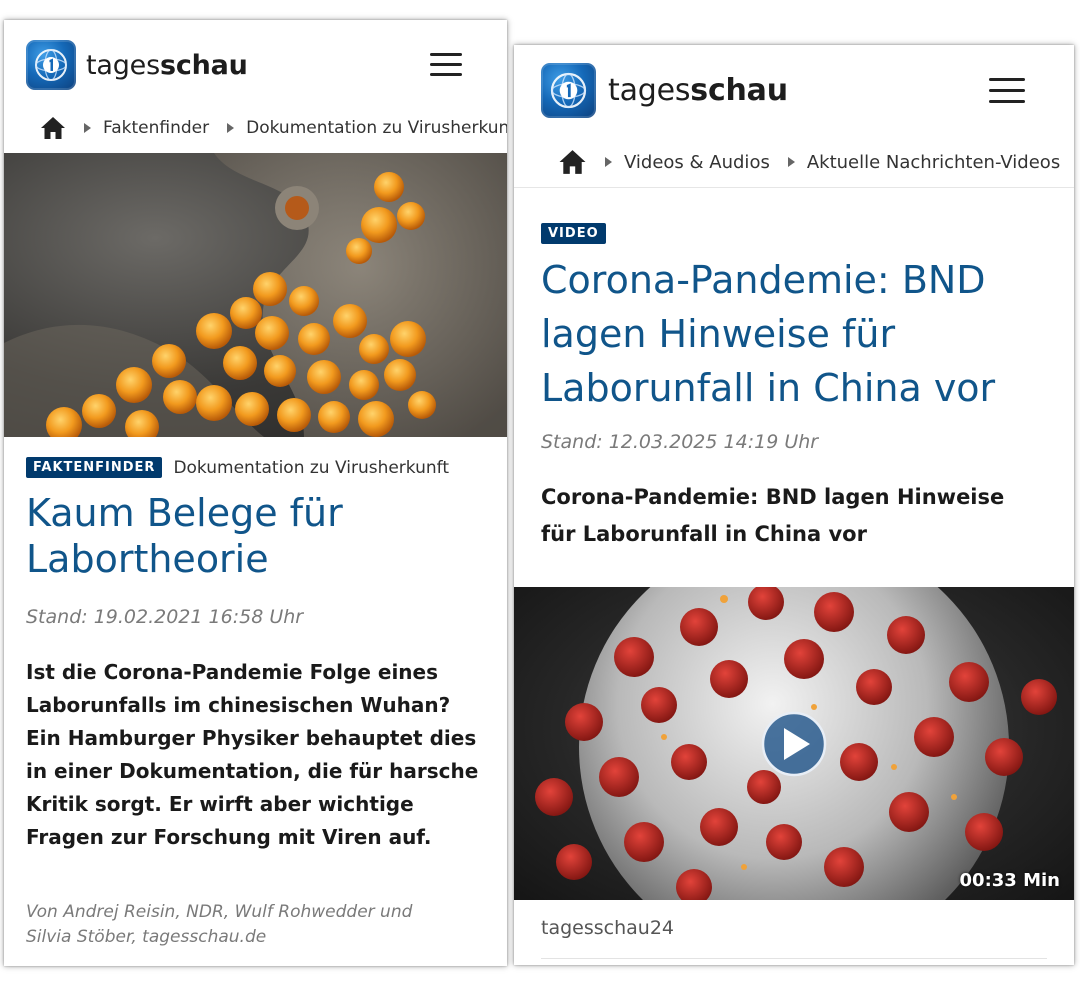 Image resolution: width=1080 pixels, height=1007 pixels. I want to click on video-duration-label: 00:33 Min, so click(1009, 880).